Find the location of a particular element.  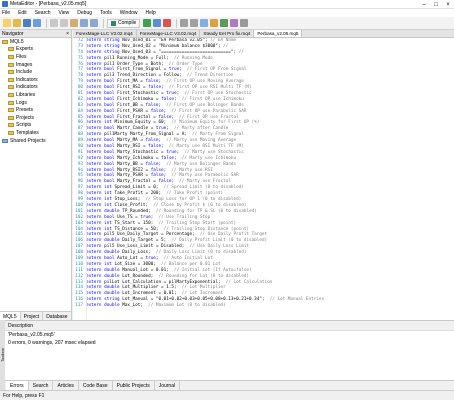

tree-item-label: Experts is located at coordinates (24, 49).